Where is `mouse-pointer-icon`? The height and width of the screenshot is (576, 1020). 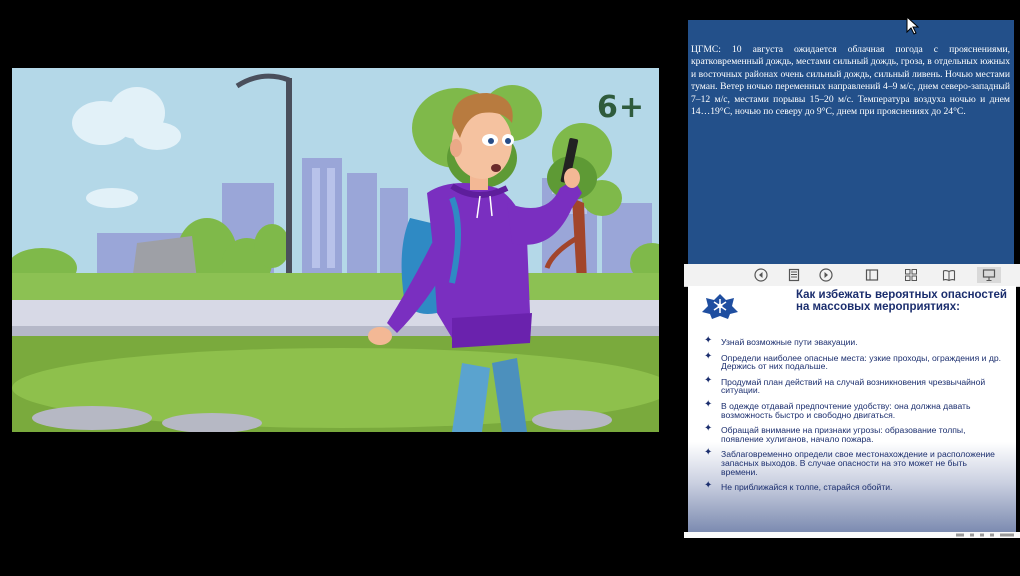 mouse-pointer-icon is located at coordinates (913, 25).